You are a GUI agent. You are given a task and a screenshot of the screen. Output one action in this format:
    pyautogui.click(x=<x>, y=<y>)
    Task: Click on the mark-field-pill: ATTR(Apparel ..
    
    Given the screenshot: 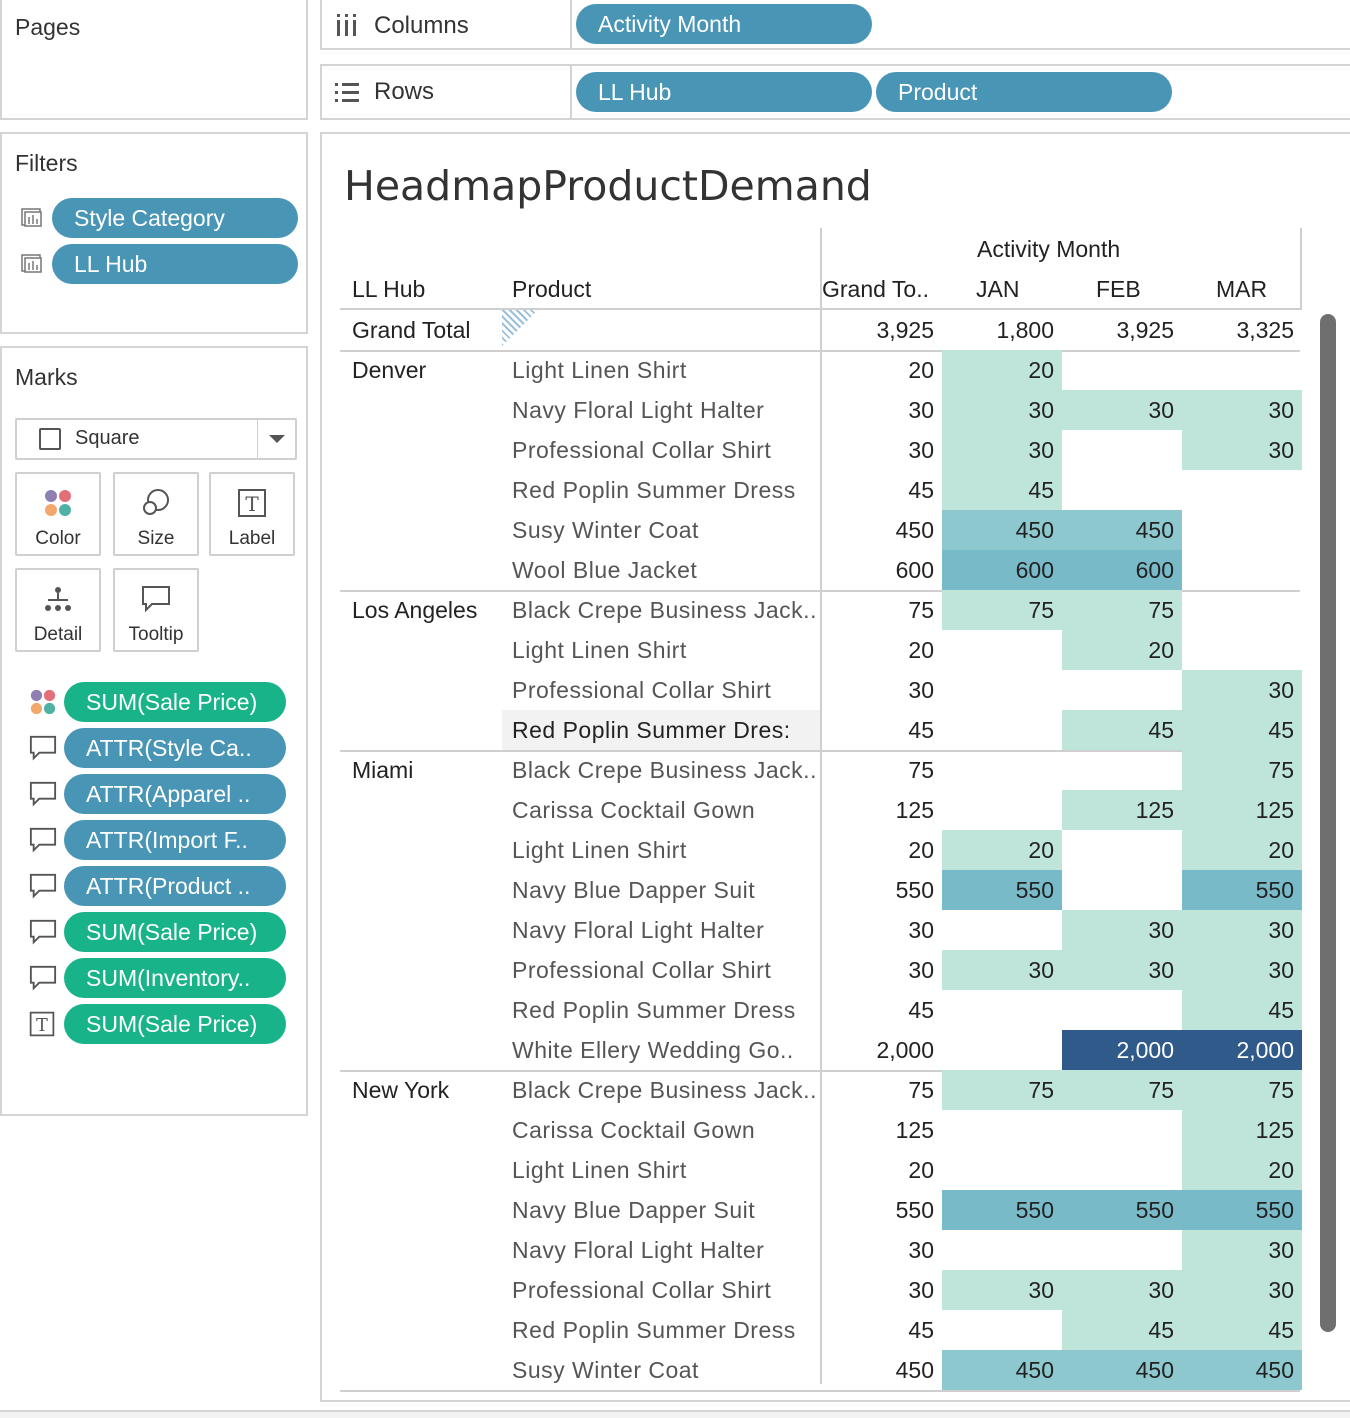 What is the action you would take?
    pyautogui.click(x=175, y=794)
    